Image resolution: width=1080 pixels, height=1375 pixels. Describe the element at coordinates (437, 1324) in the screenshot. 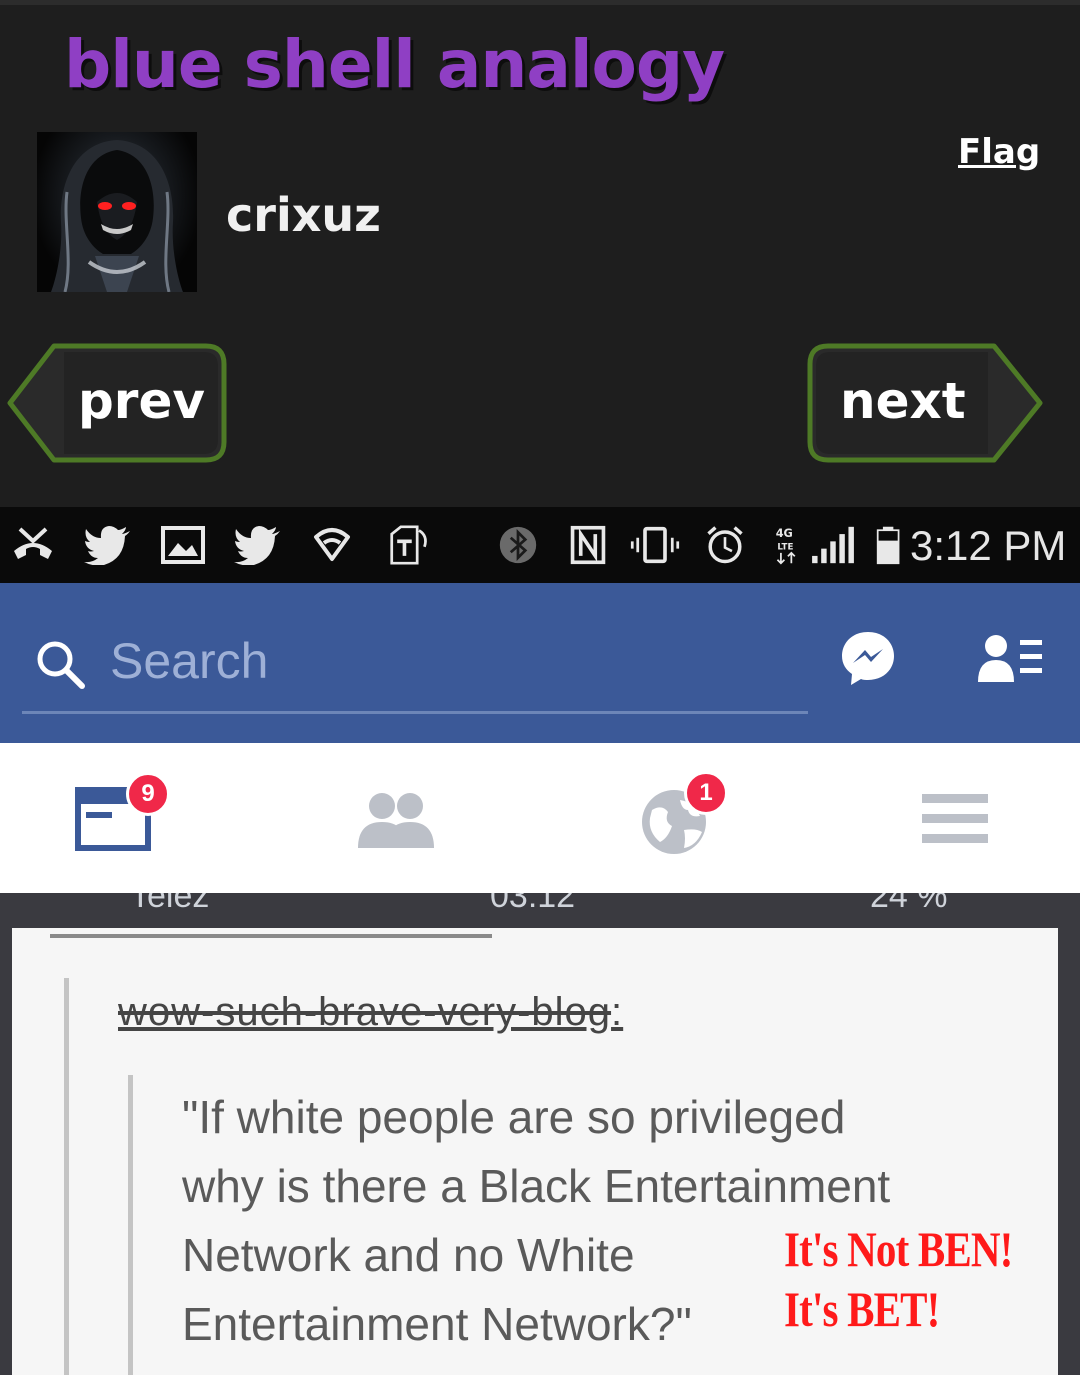

I see `quote-line-4: Entertainment Network?"` at that location.